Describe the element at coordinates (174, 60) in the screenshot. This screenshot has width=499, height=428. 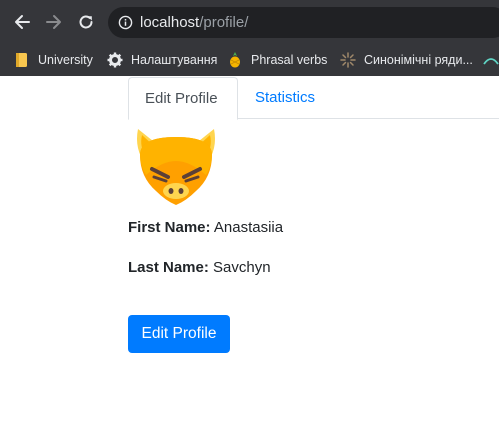
I see `bookmark-label: Налаштування` at that location.